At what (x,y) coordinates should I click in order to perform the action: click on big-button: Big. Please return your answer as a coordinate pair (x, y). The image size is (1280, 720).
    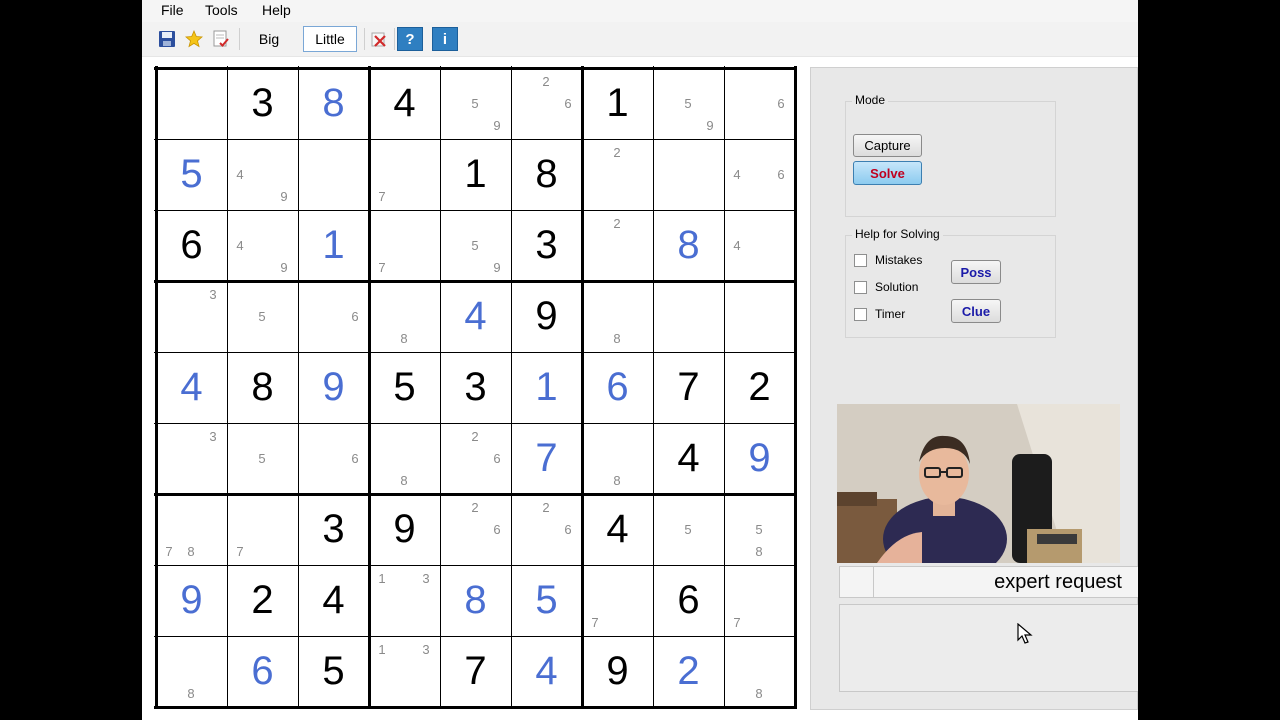
    Looking at the image, I should click on (269, 39).